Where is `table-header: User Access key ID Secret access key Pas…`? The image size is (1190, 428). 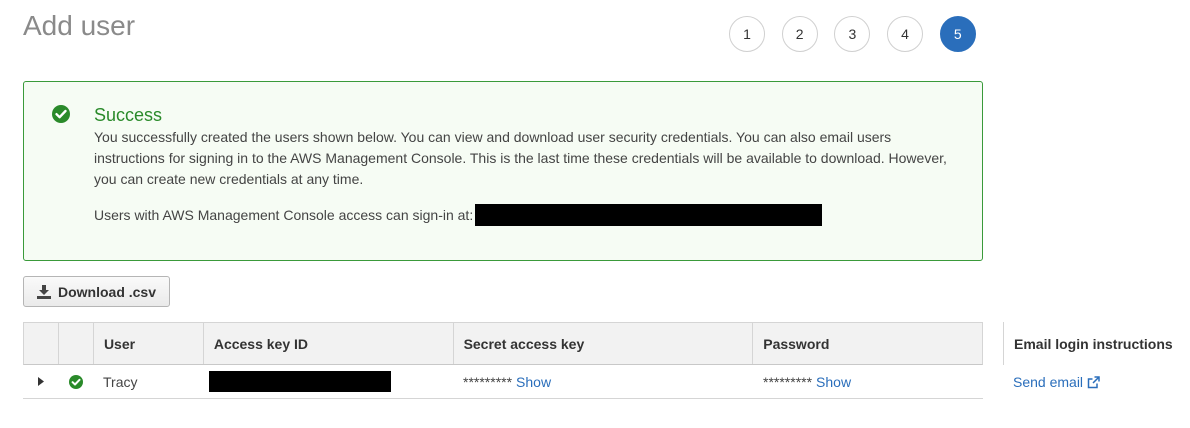
table-header: User Access key ID Secret access key Pas… is located at coordinates (503, 343).